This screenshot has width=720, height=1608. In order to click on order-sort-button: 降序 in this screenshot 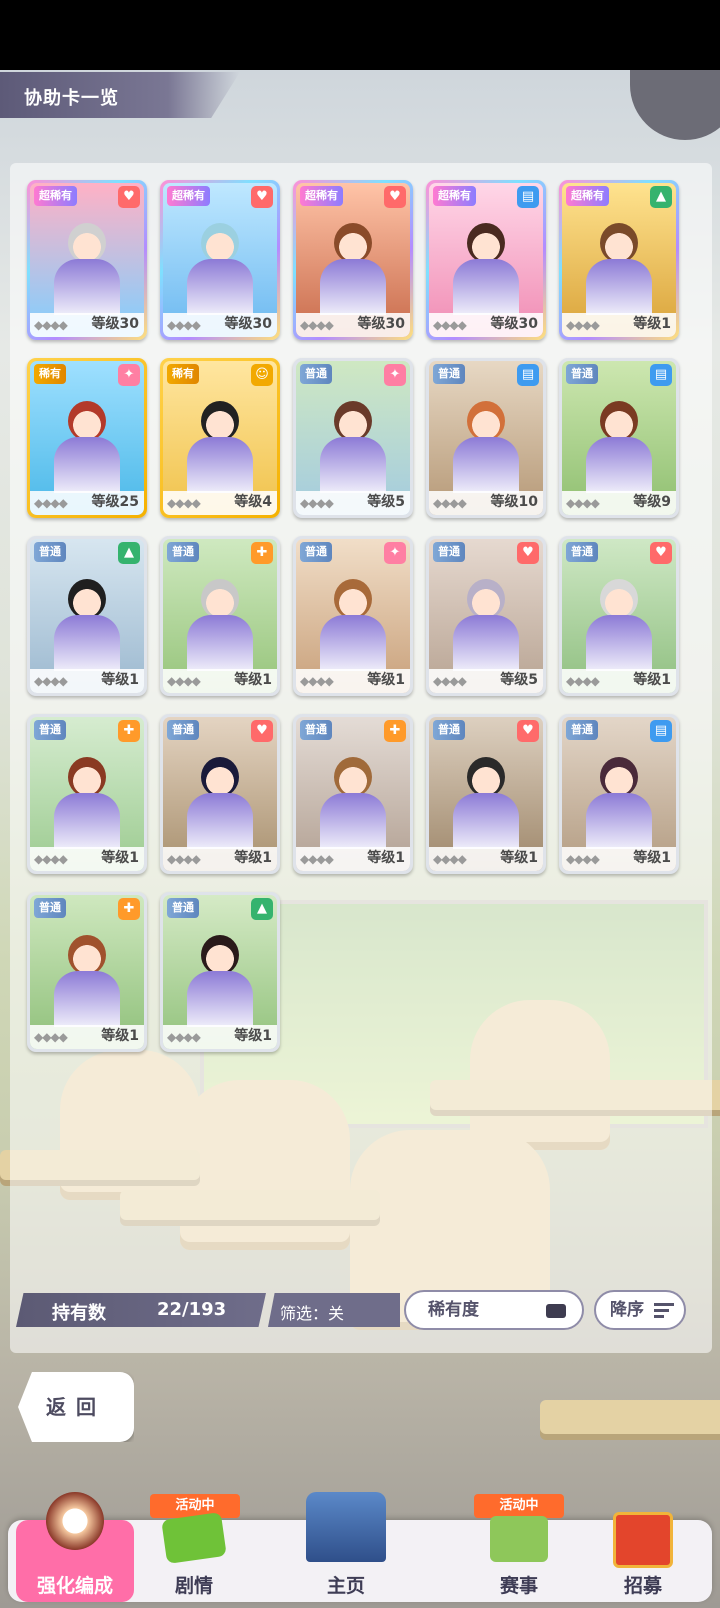, I will do `click(640, 1310)`.